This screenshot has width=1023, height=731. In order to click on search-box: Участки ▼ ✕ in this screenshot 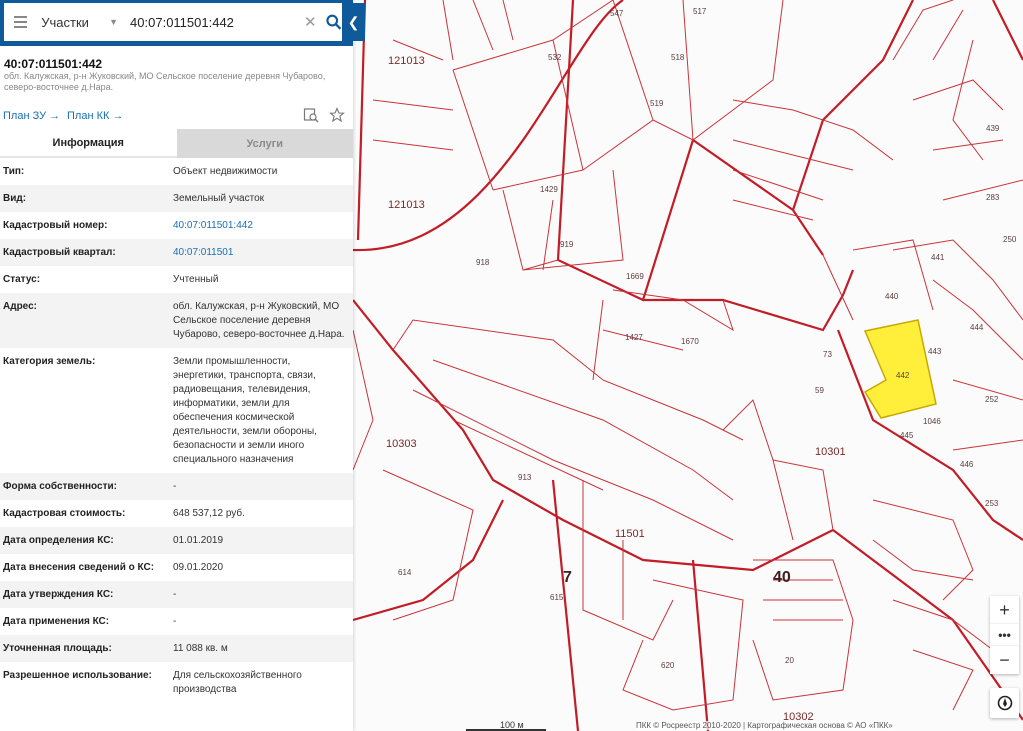, I will do `click(173, 22)`.